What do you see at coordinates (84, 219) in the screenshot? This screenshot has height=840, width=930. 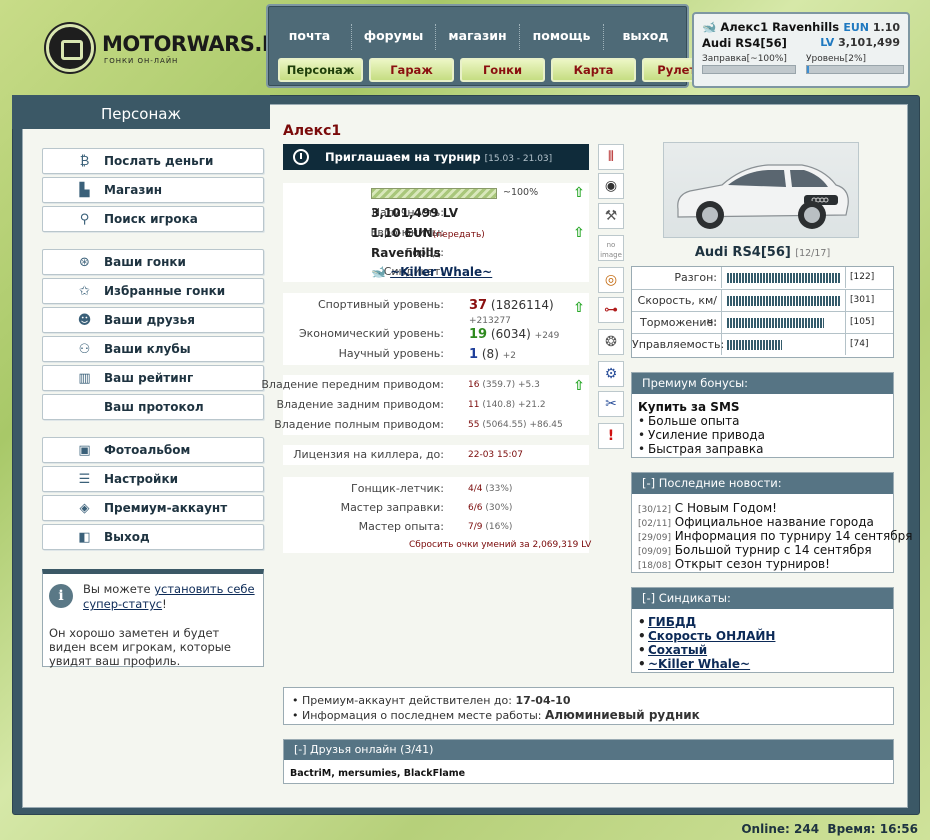 I see `search-icon: ⚲` at bounding box center [84, 219].